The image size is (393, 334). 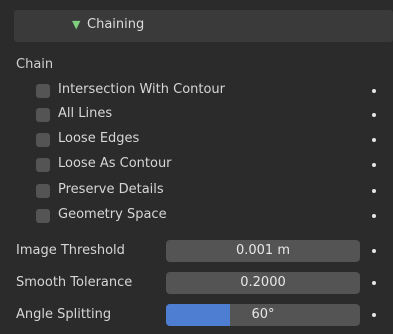 I want to click on checkbox-label: Intersection With Contour, so click(x=142, y=89).